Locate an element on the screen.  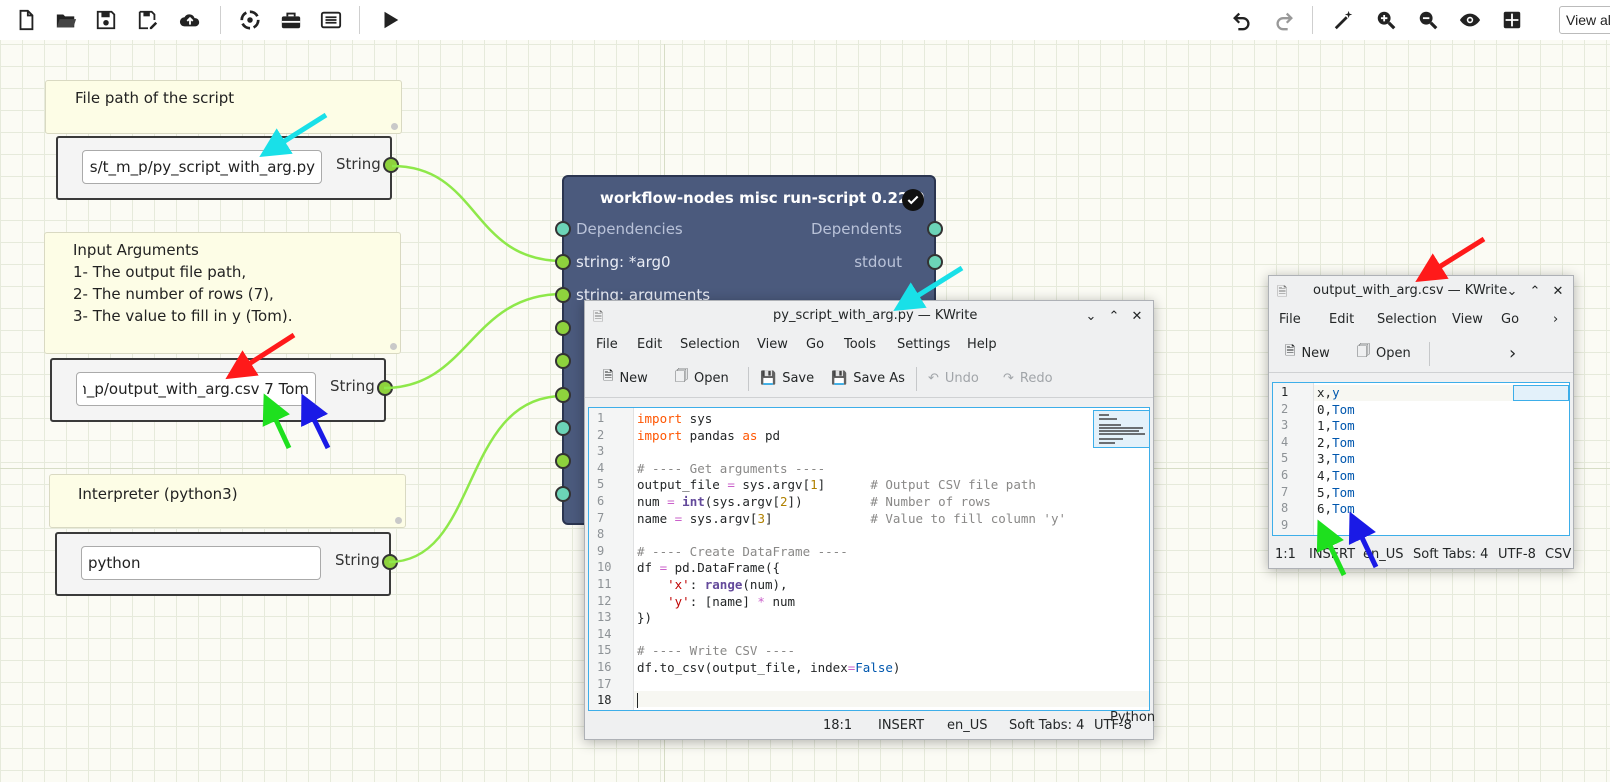
play-icon is located at coordinates (390, 20).